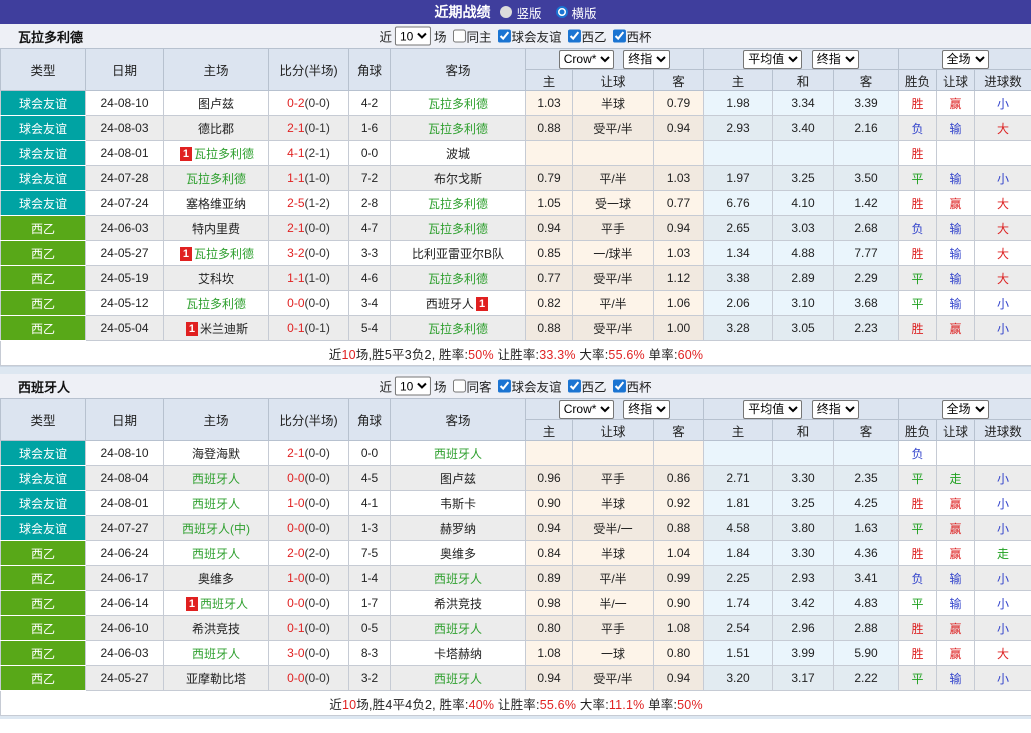 Image resolution: width=1031 pixels, height=733 pixels. I want to click on home-eu-odds: 3.38, so click(738, 278).